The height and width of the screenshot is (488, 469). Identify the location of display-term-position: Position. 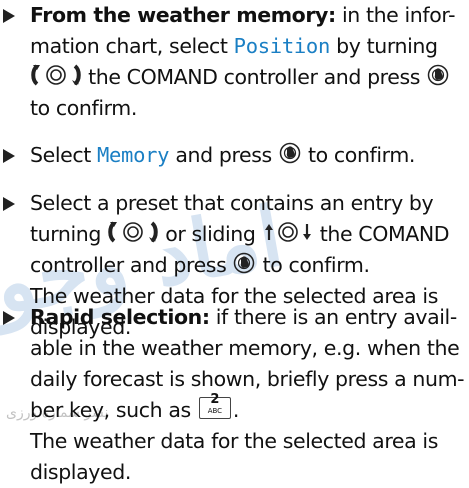
(282, 46).